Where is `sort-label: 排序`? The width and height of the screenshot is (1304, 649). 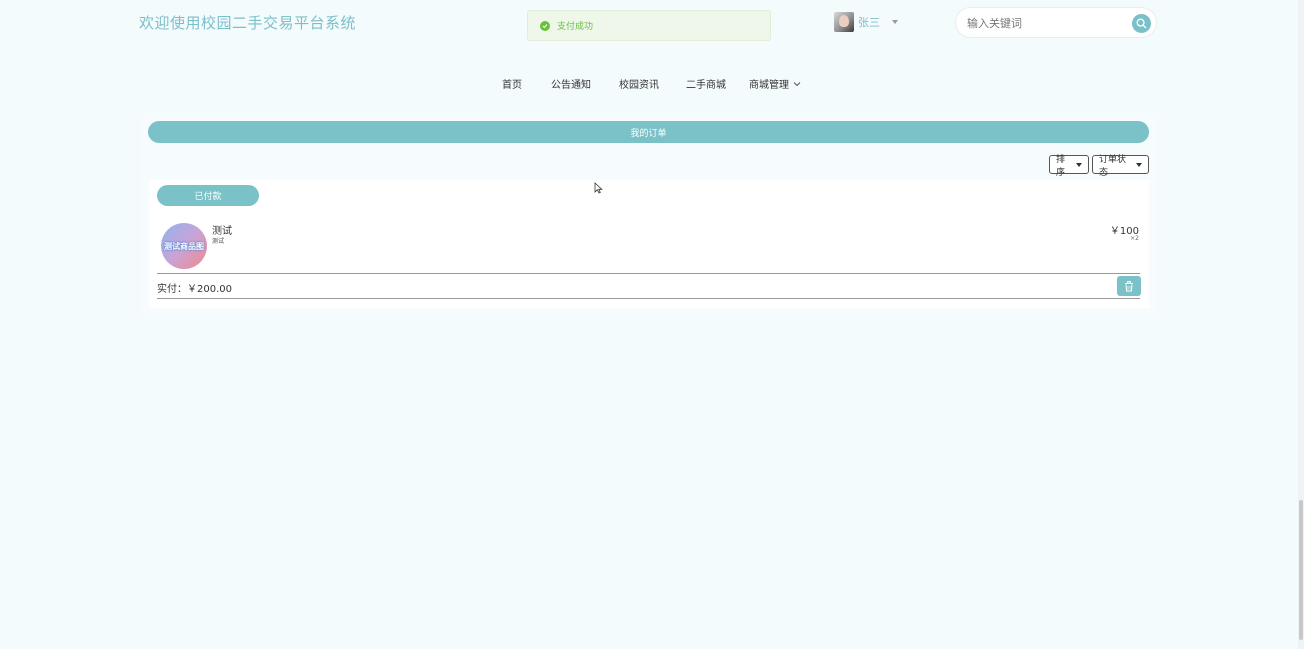
sort-label: 排序 is located at coordinates (1061, 166).